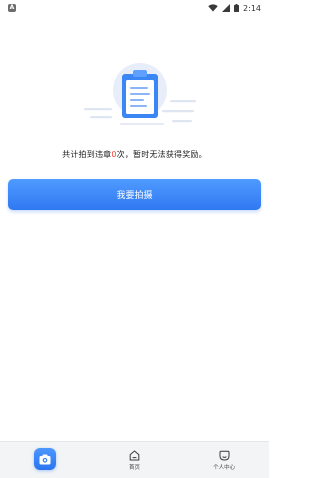  Describe the element at coordinates (134, 454) in the screenshot. I see `home-icon` at that location.